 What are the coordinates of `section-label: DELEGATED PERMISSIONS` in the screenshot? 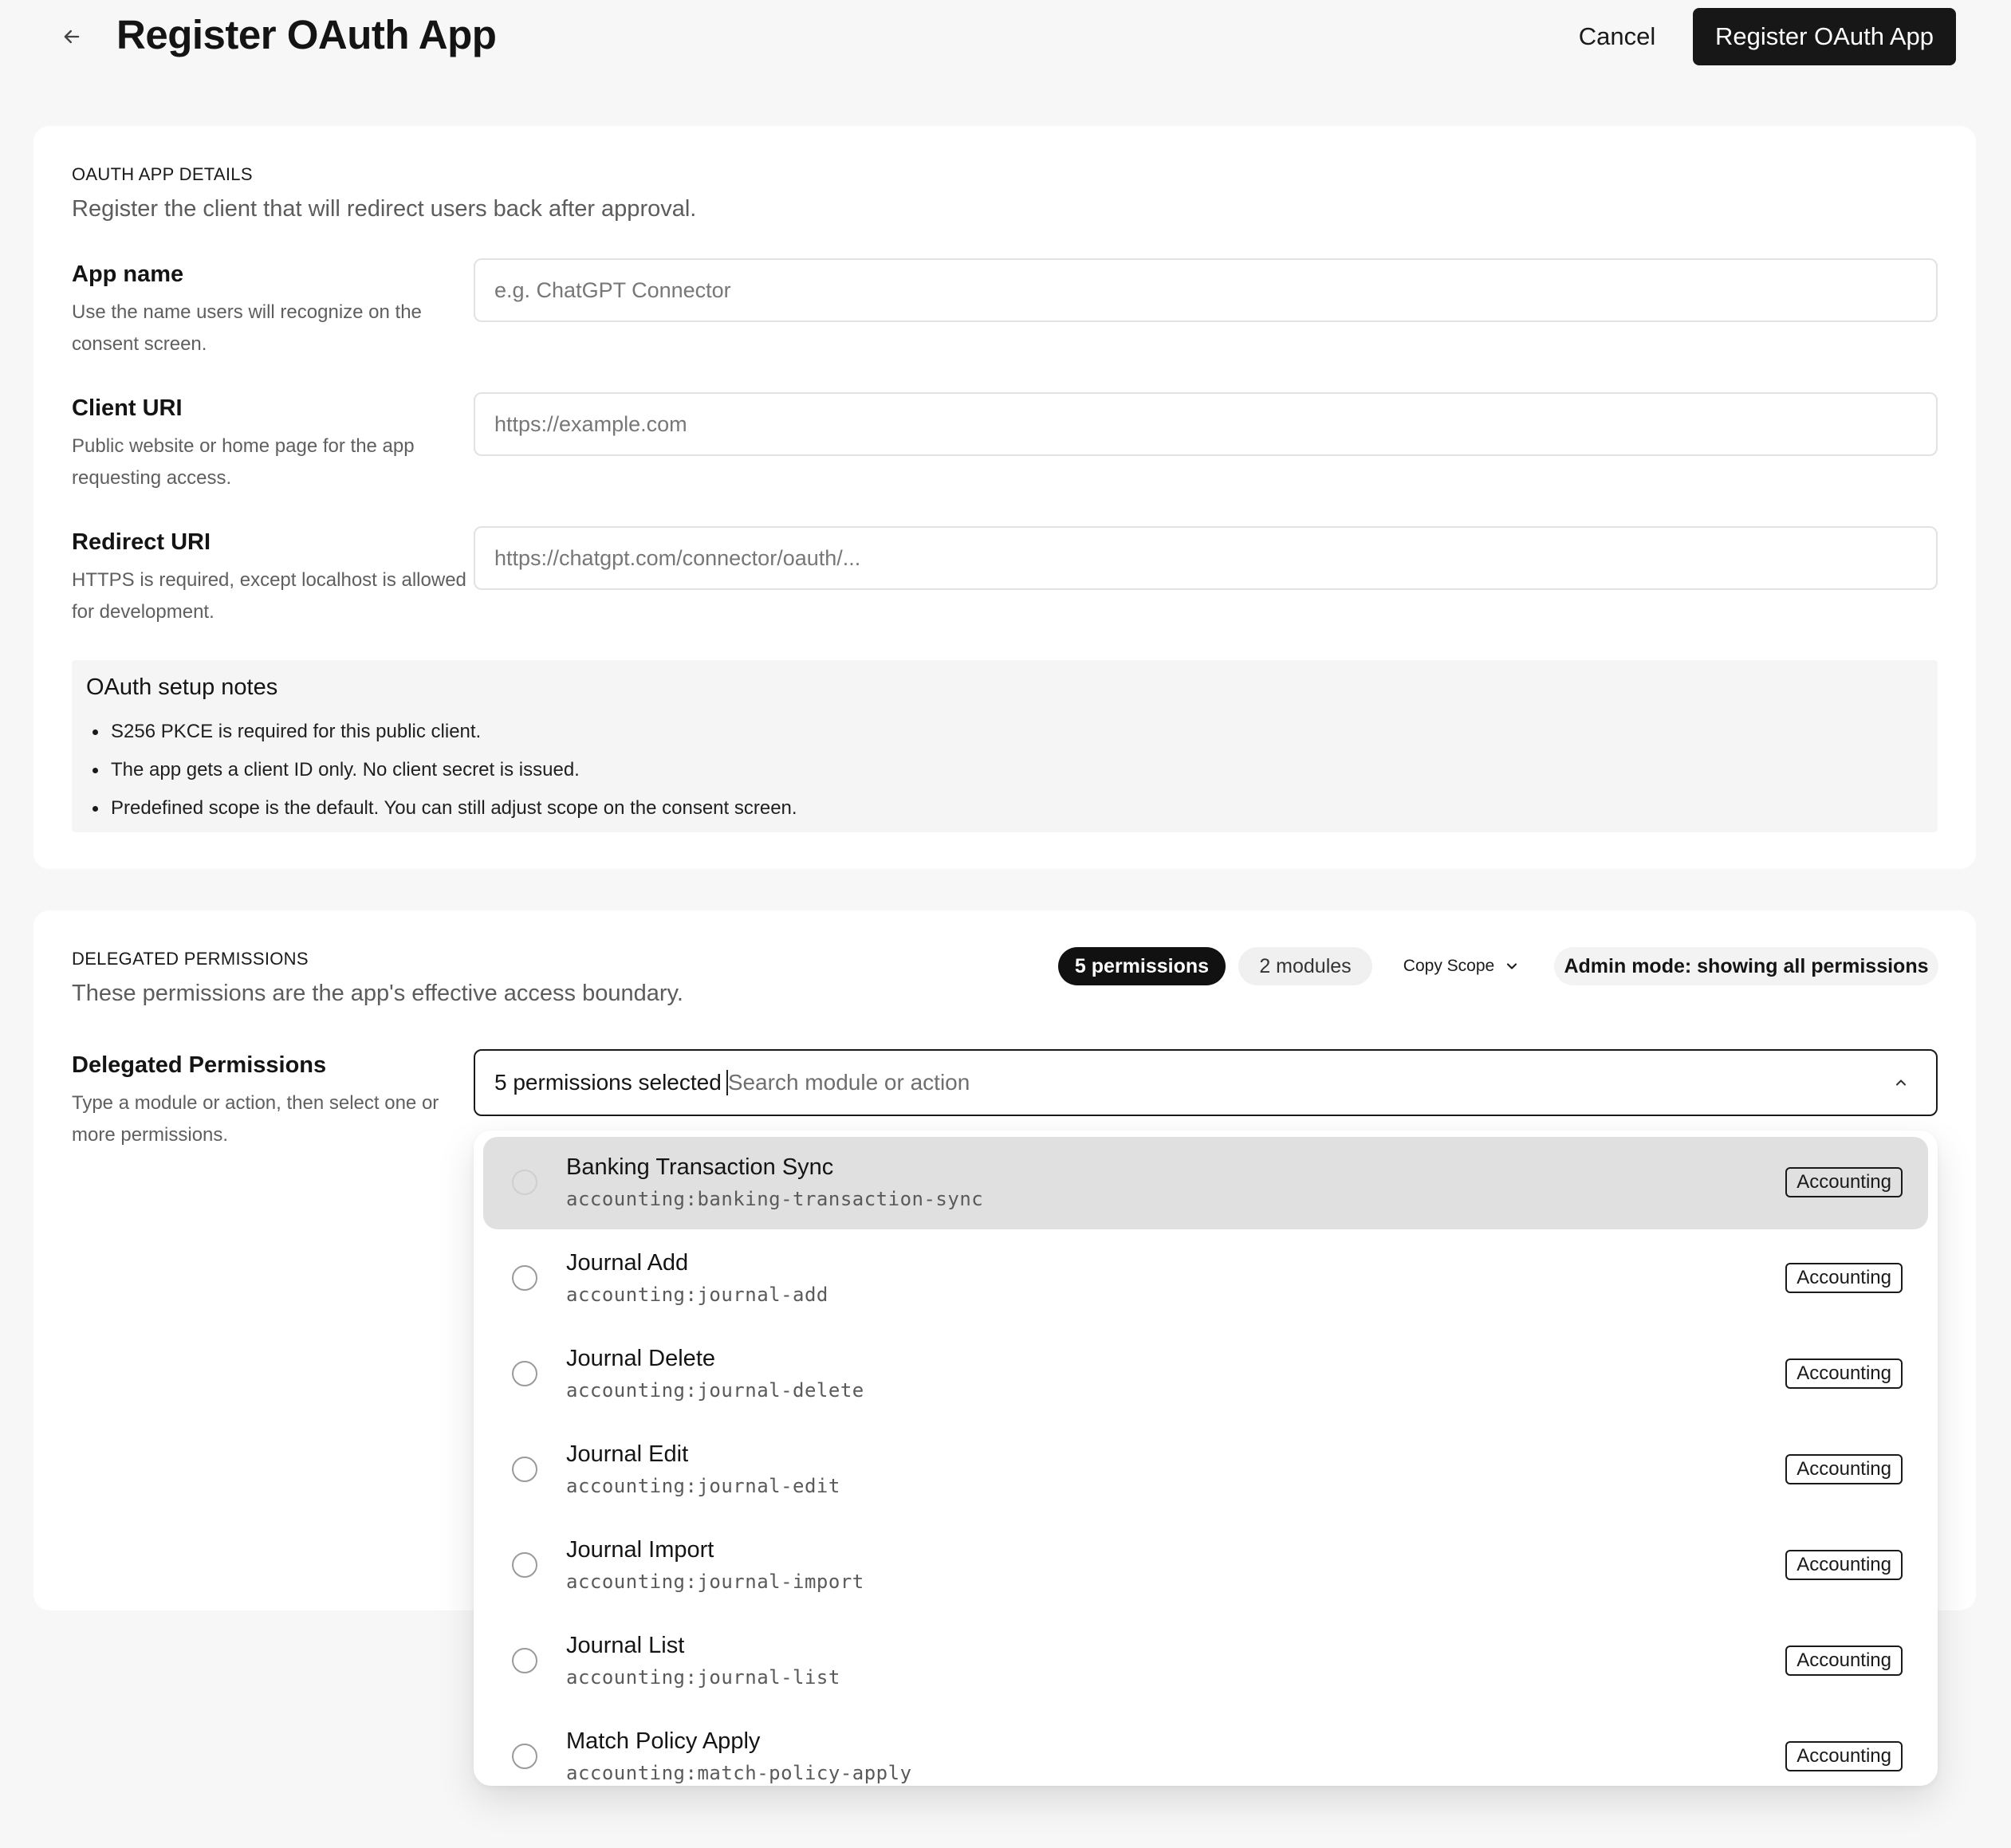 It's located at (190, 959).